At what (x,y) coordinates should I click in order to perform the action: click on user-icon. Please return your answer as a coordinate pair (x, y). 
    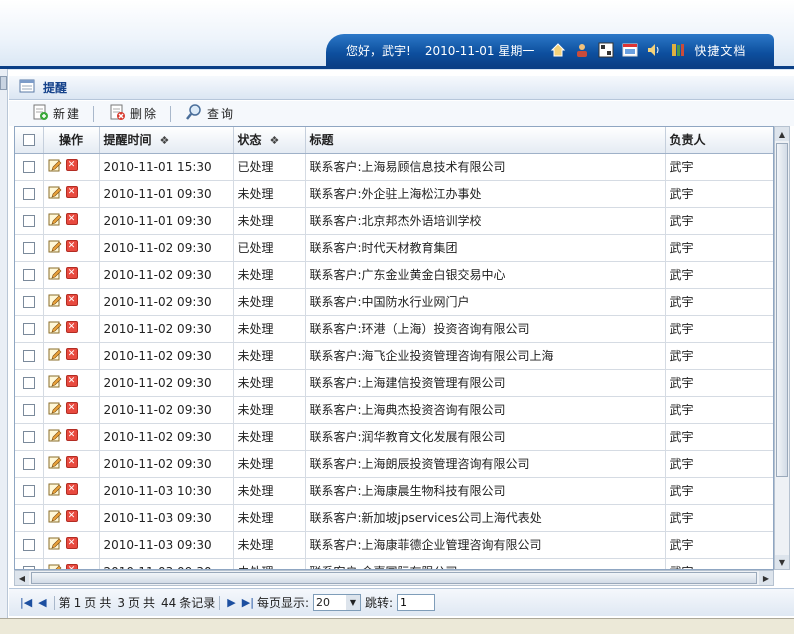
    Looking at the image, I should click on (582, 50).